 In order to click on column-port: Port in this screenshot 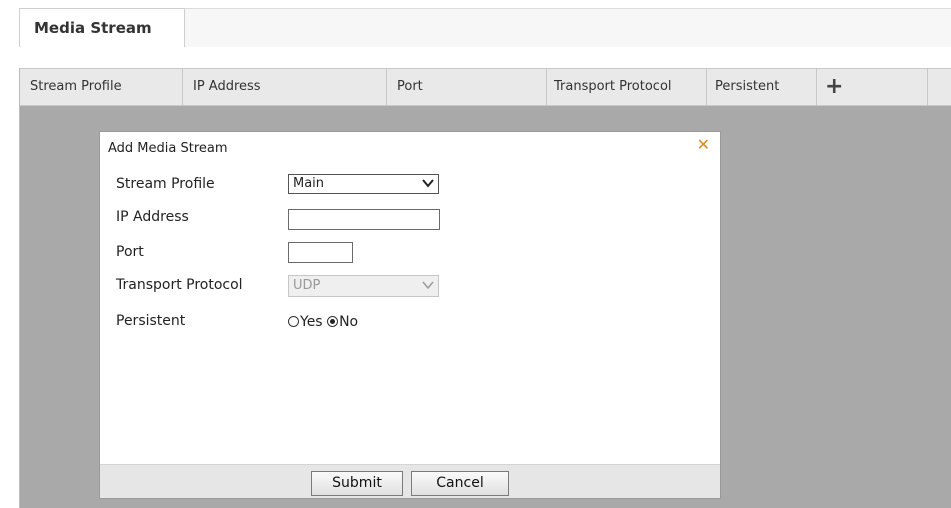, I will do `click(467, 87)`.